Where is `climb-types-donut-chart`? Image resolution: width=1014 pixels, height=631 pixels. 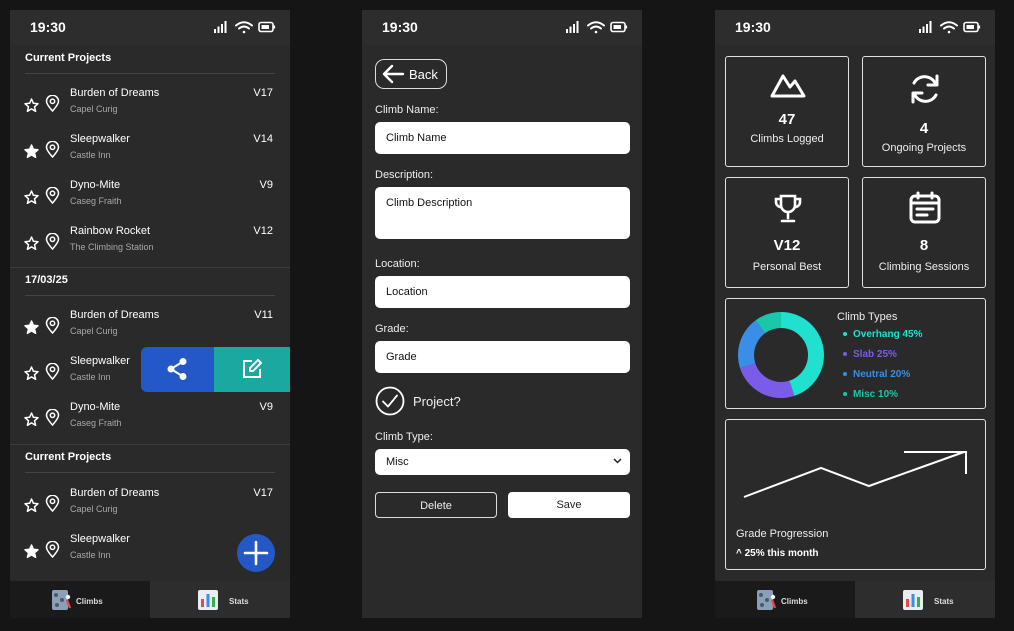
climb-types-donut-chart is located at coordinates (781, 355).